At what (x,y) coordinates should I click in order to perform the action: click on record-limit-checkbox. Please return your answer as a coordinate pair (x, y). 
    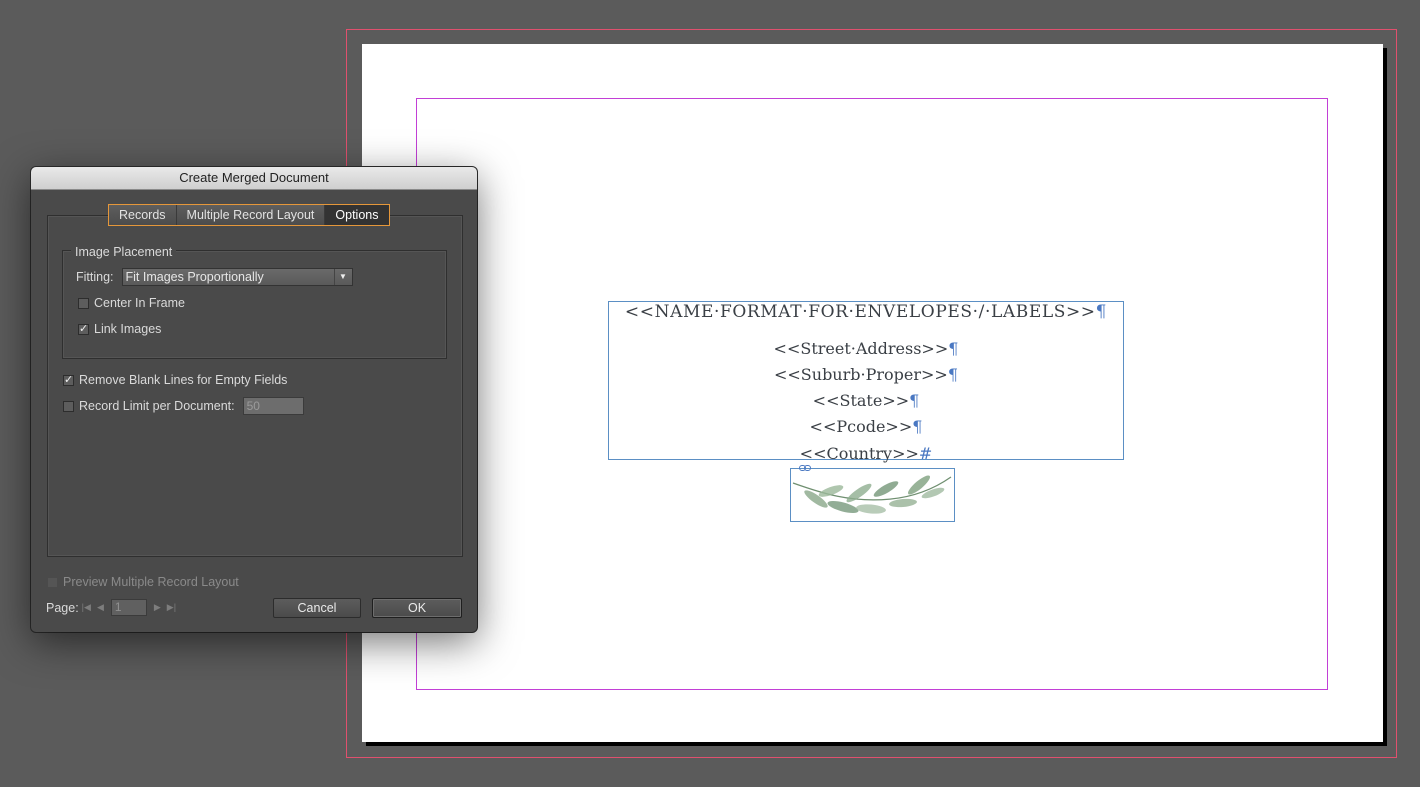
    Looking at the image, I should click on (68, 406).